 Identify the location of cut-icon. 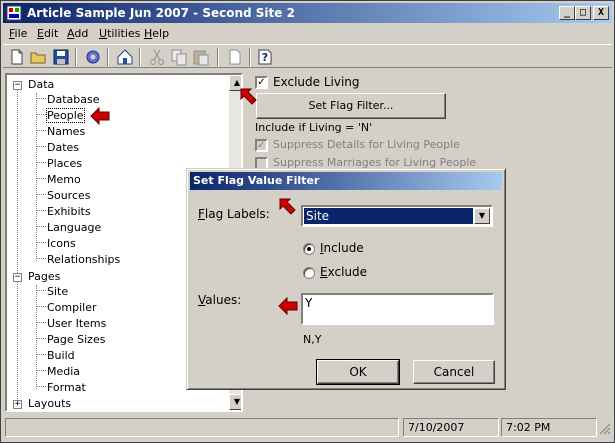
(157, 57).